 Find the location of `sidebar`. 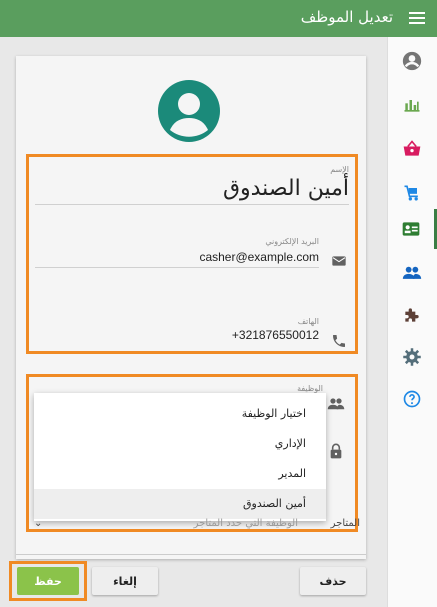

sidebar is located at coordinates (412, 322).